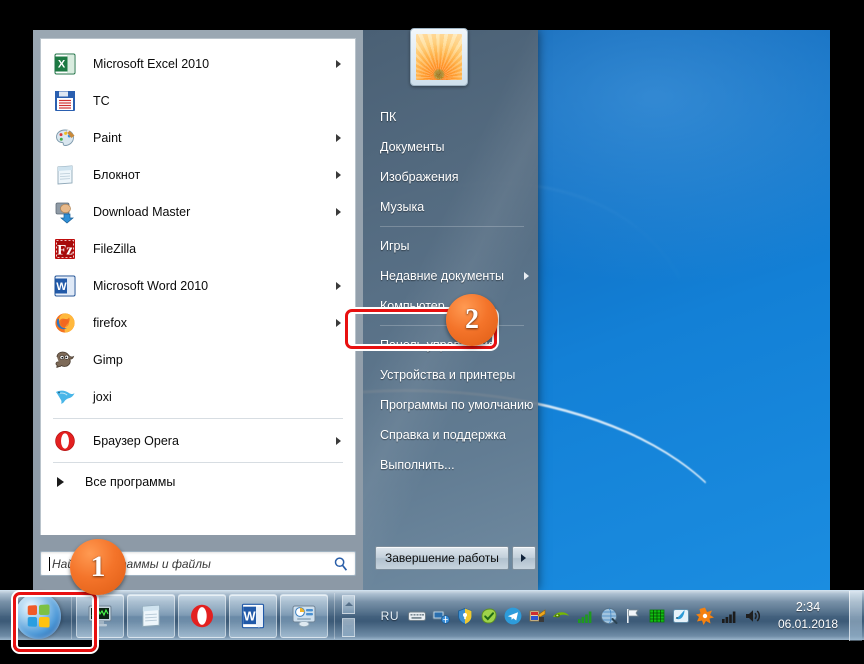 The width and height of the screenshot is (864, 664). Describe the element at coordinates (513, 616) in the screenshot. I see `telegram-icon` at that location.